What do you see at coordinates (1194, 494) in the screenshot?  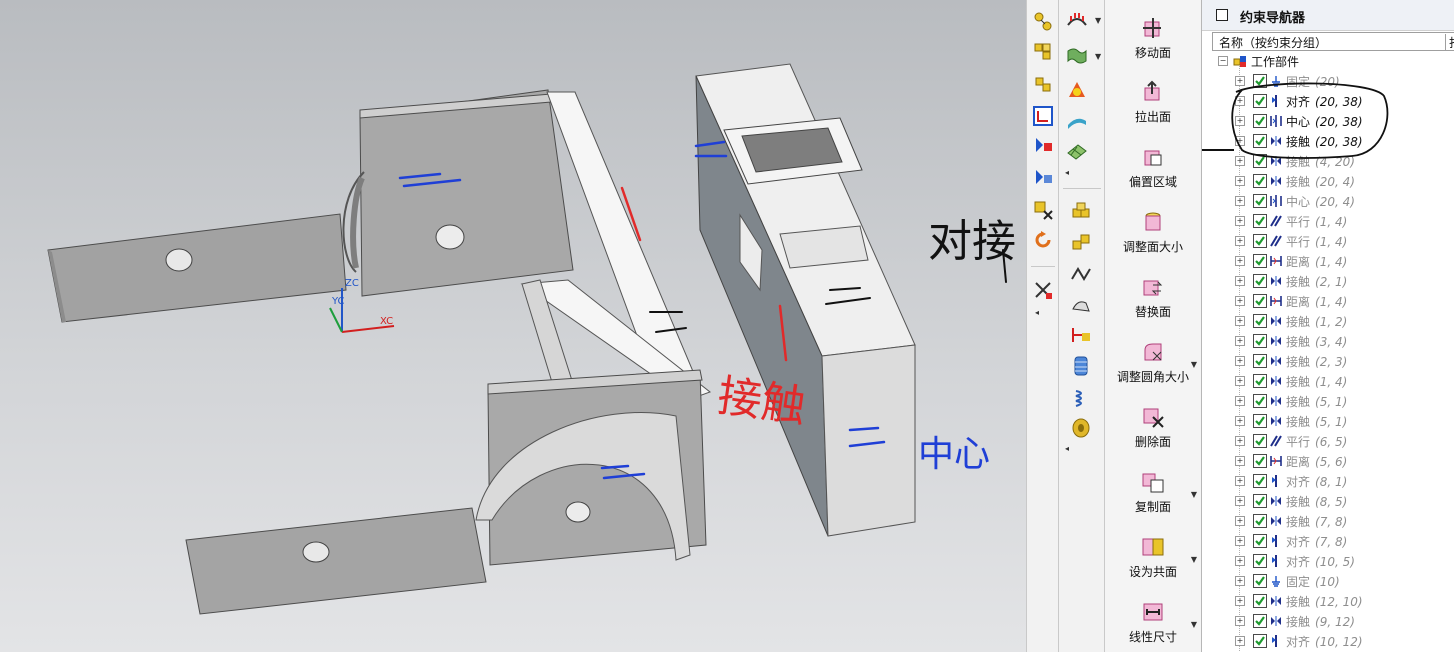 I see `copy-face-dropdown-icon: ▼` at bounding box center [1194, 494].